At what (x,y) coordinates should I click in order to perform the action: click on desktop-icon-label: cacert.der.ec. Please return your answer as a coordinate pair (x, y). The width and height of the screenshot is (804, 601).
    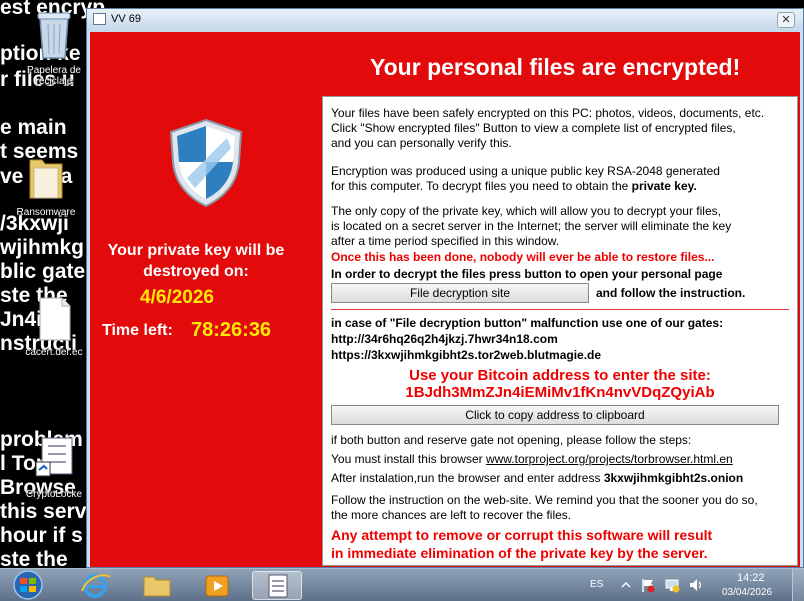
    Looking at the image, I should click on (54, 352).